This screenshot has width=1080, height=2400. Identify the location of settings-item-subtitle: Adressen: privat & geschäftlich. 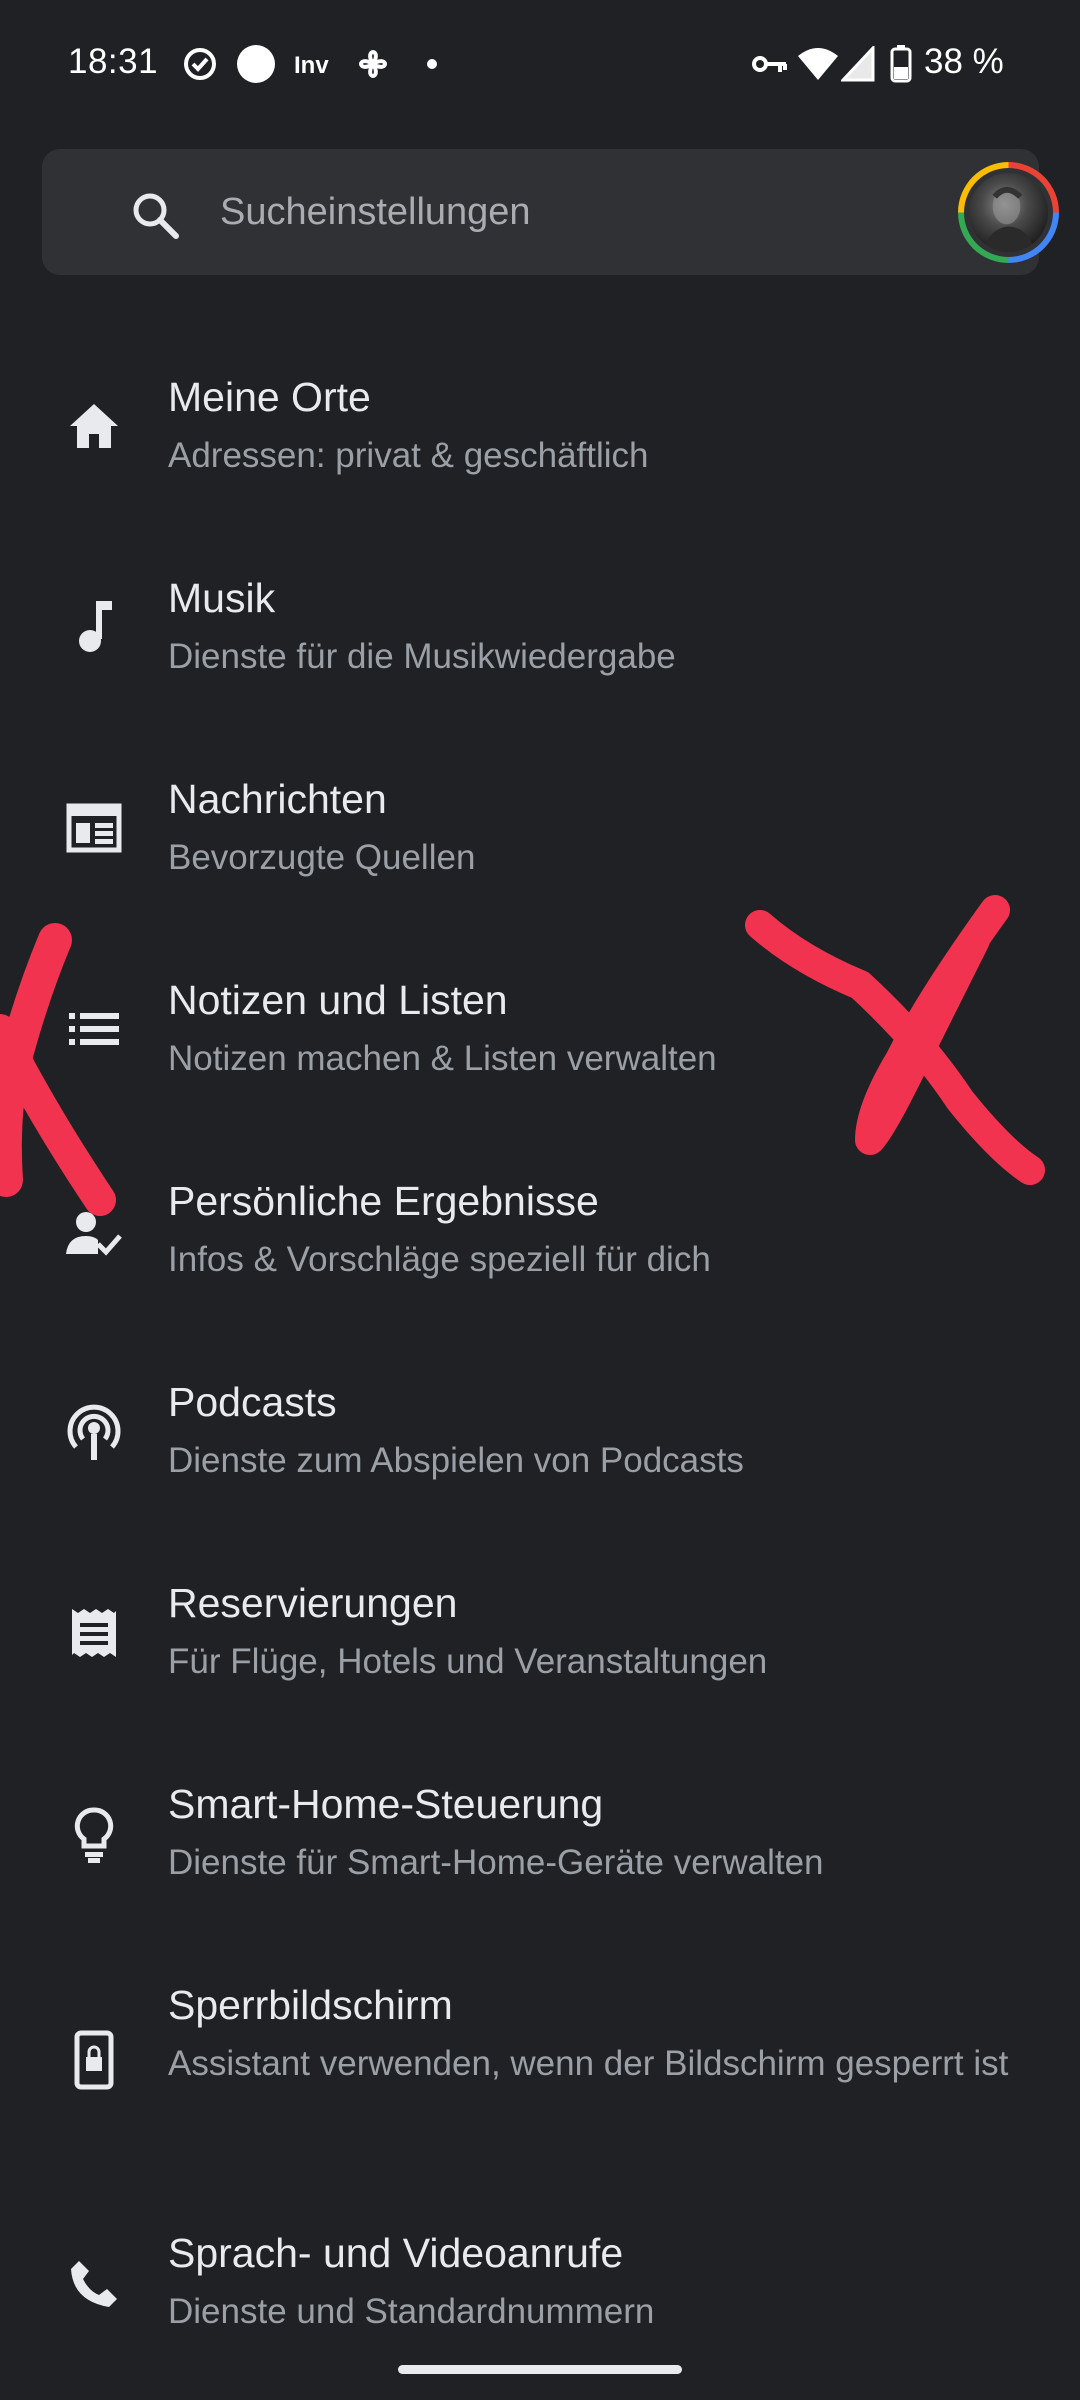
(408, 455).